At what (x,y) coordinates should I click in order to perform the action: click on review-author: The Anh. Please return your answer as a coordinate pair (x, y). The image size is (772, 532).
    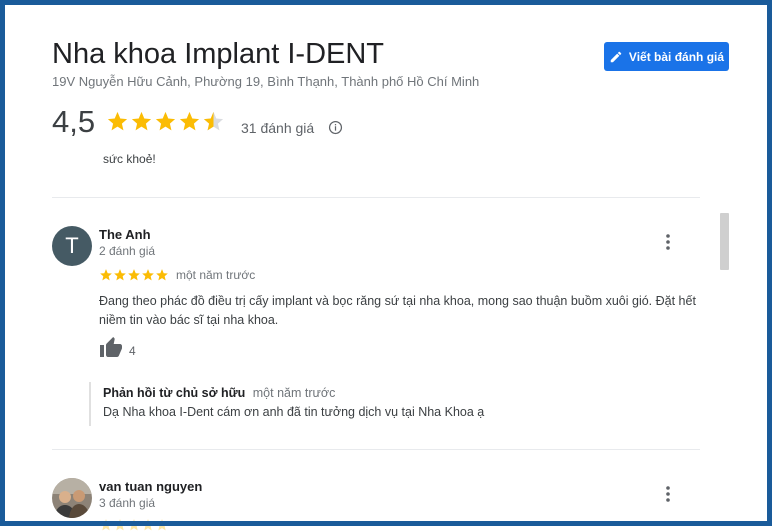
    Looking at the image, I should click on (125, 234).